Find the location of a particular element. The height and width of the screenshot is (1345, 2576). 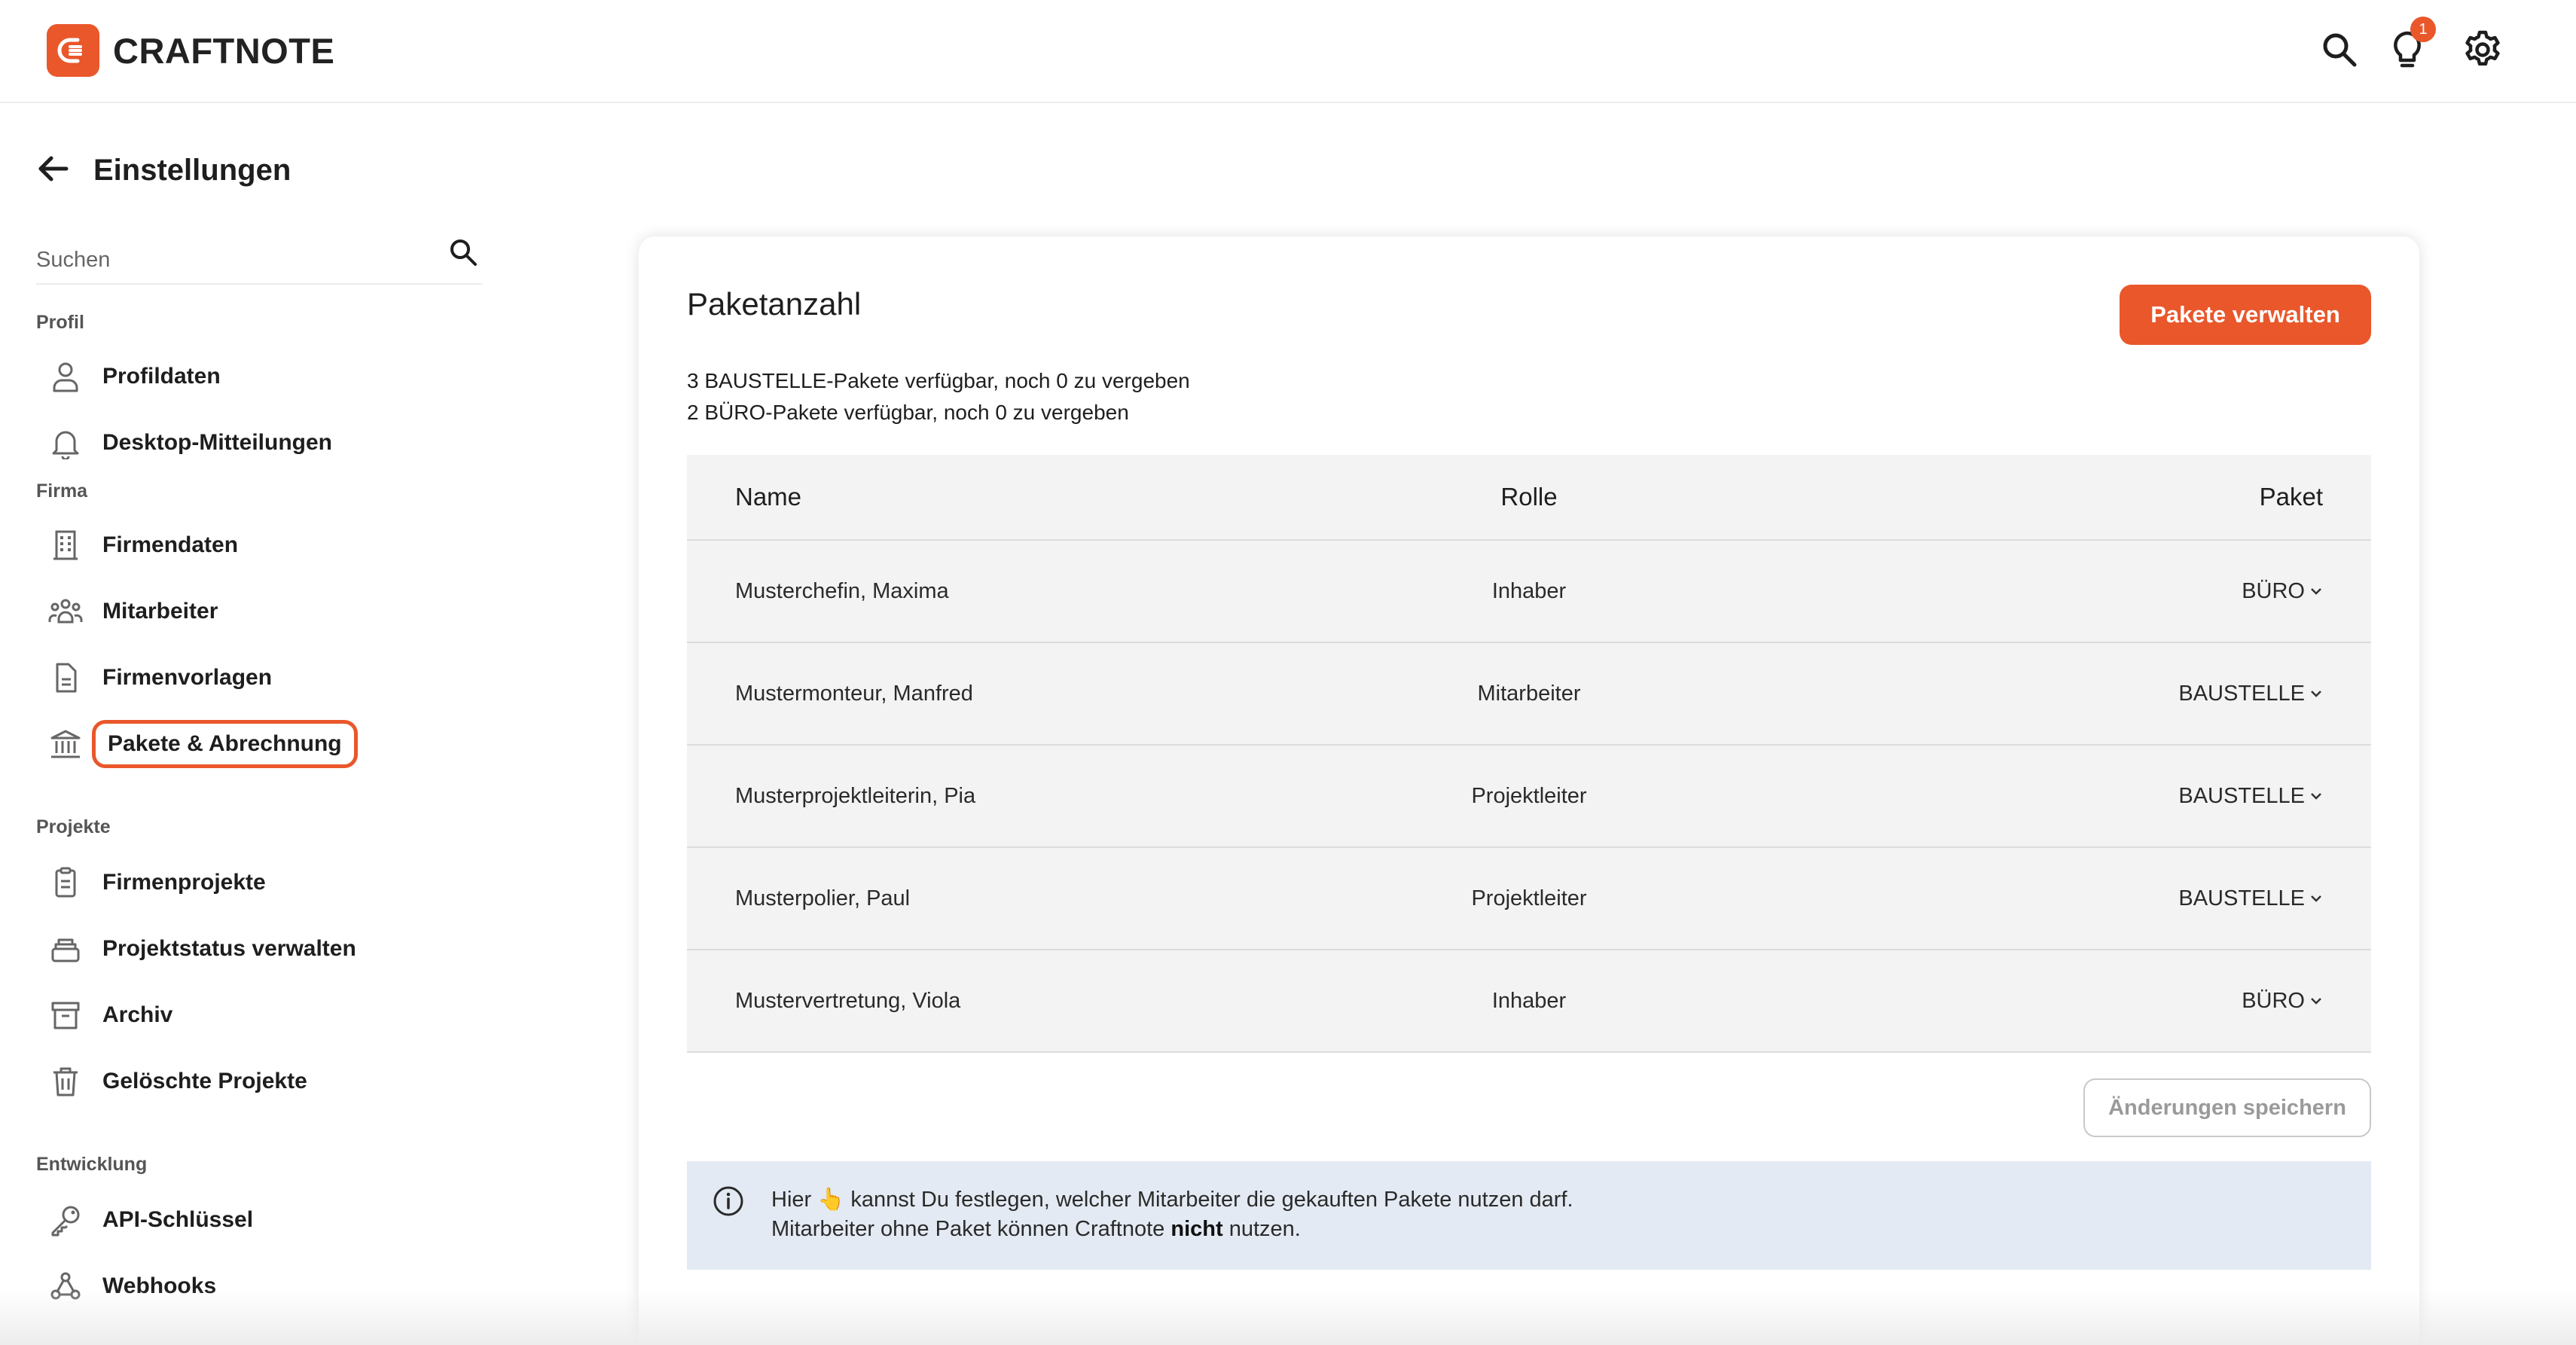

lightbulb-icon: 1 is located at coordinates (2411, 44).